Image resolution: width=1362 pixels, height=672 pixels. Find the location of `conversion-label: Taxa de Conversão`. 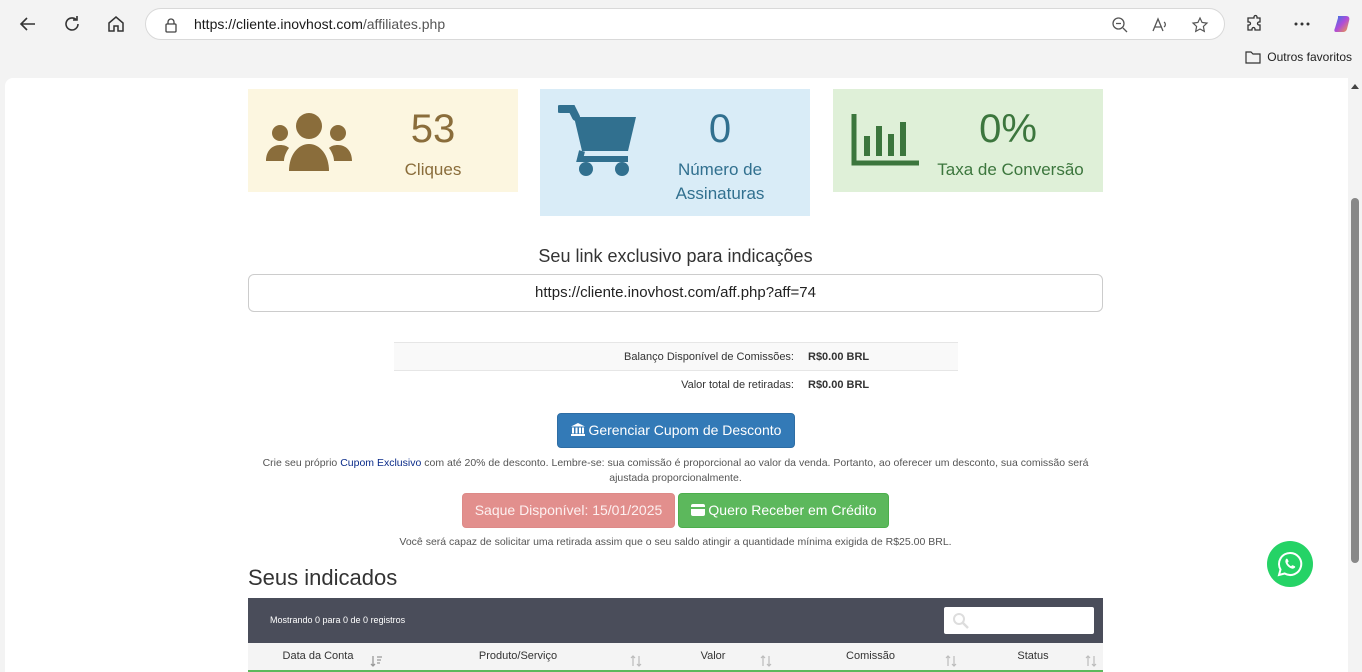

conversion-label: Taxa de Conversão is located at coordinates (1010, 169).